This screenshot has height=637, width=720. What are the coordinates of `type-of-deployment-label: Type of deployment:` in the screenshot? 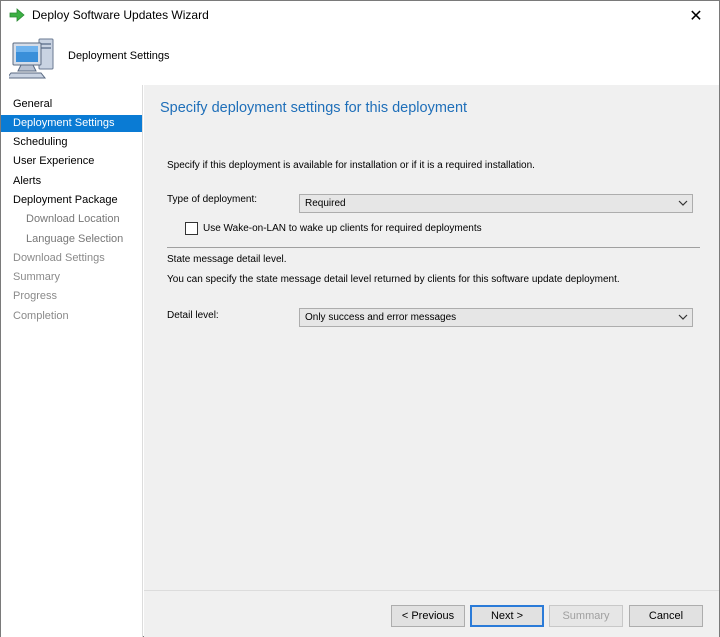 It's located at (212, 199).